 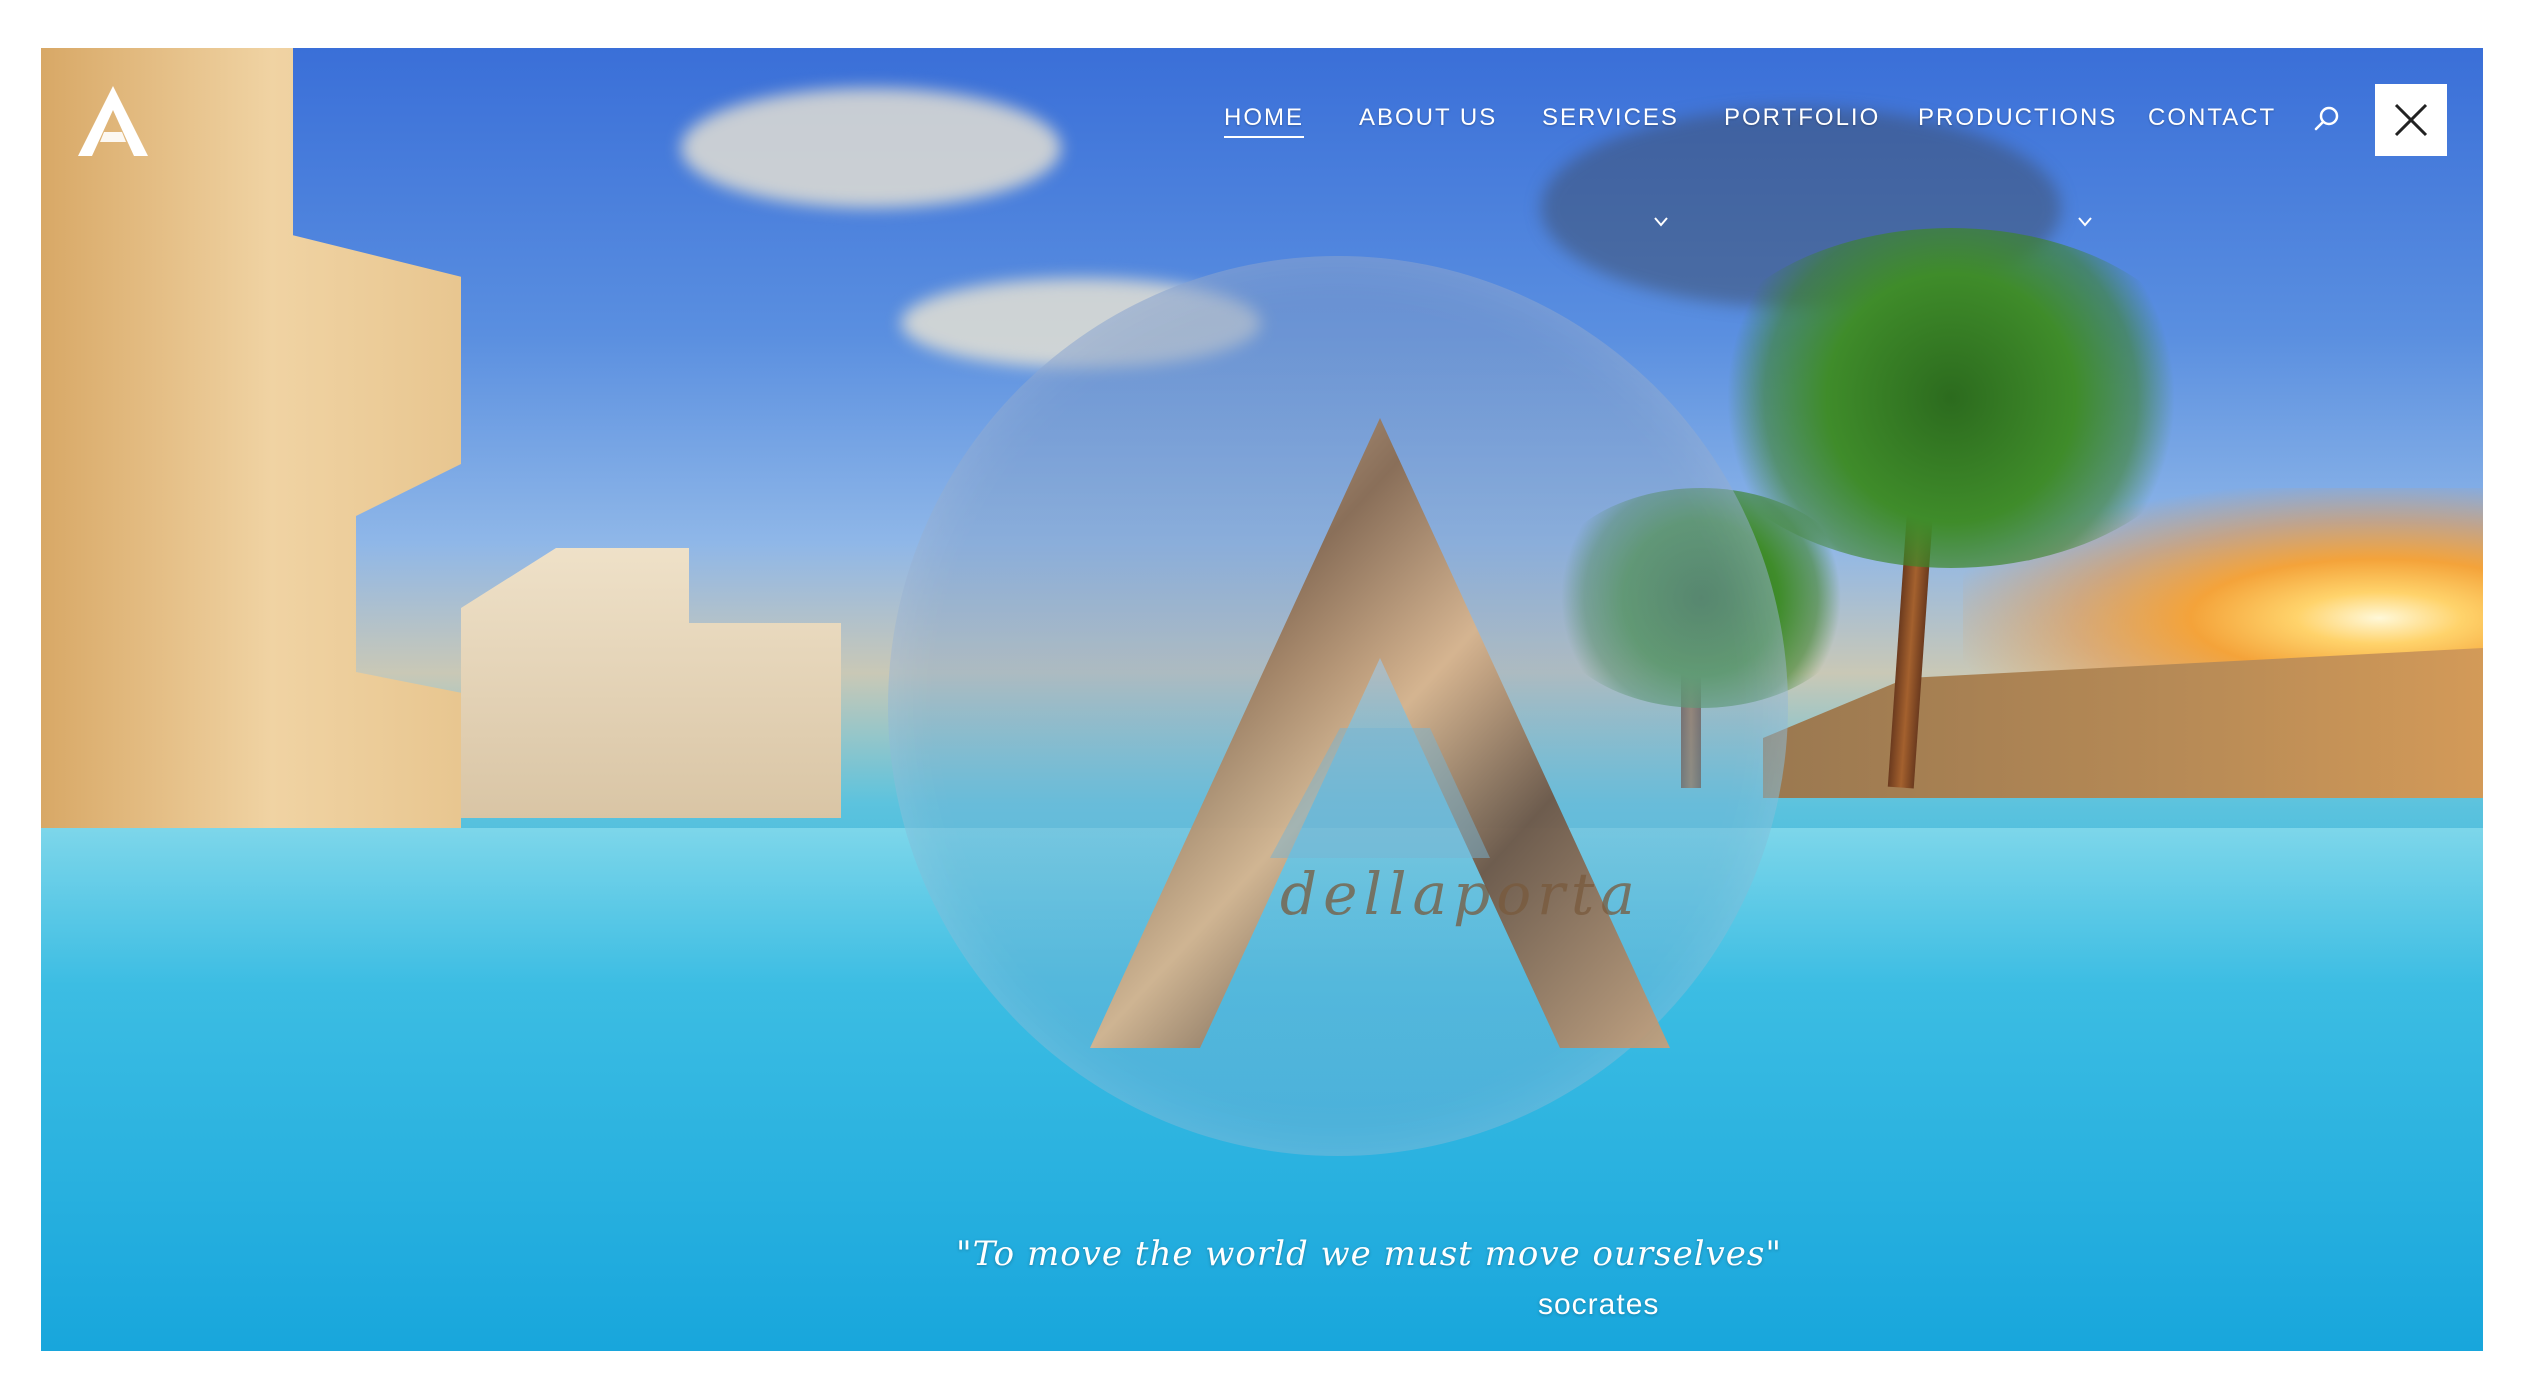 I want to click on close-icon, so click(x=2411, y=120).